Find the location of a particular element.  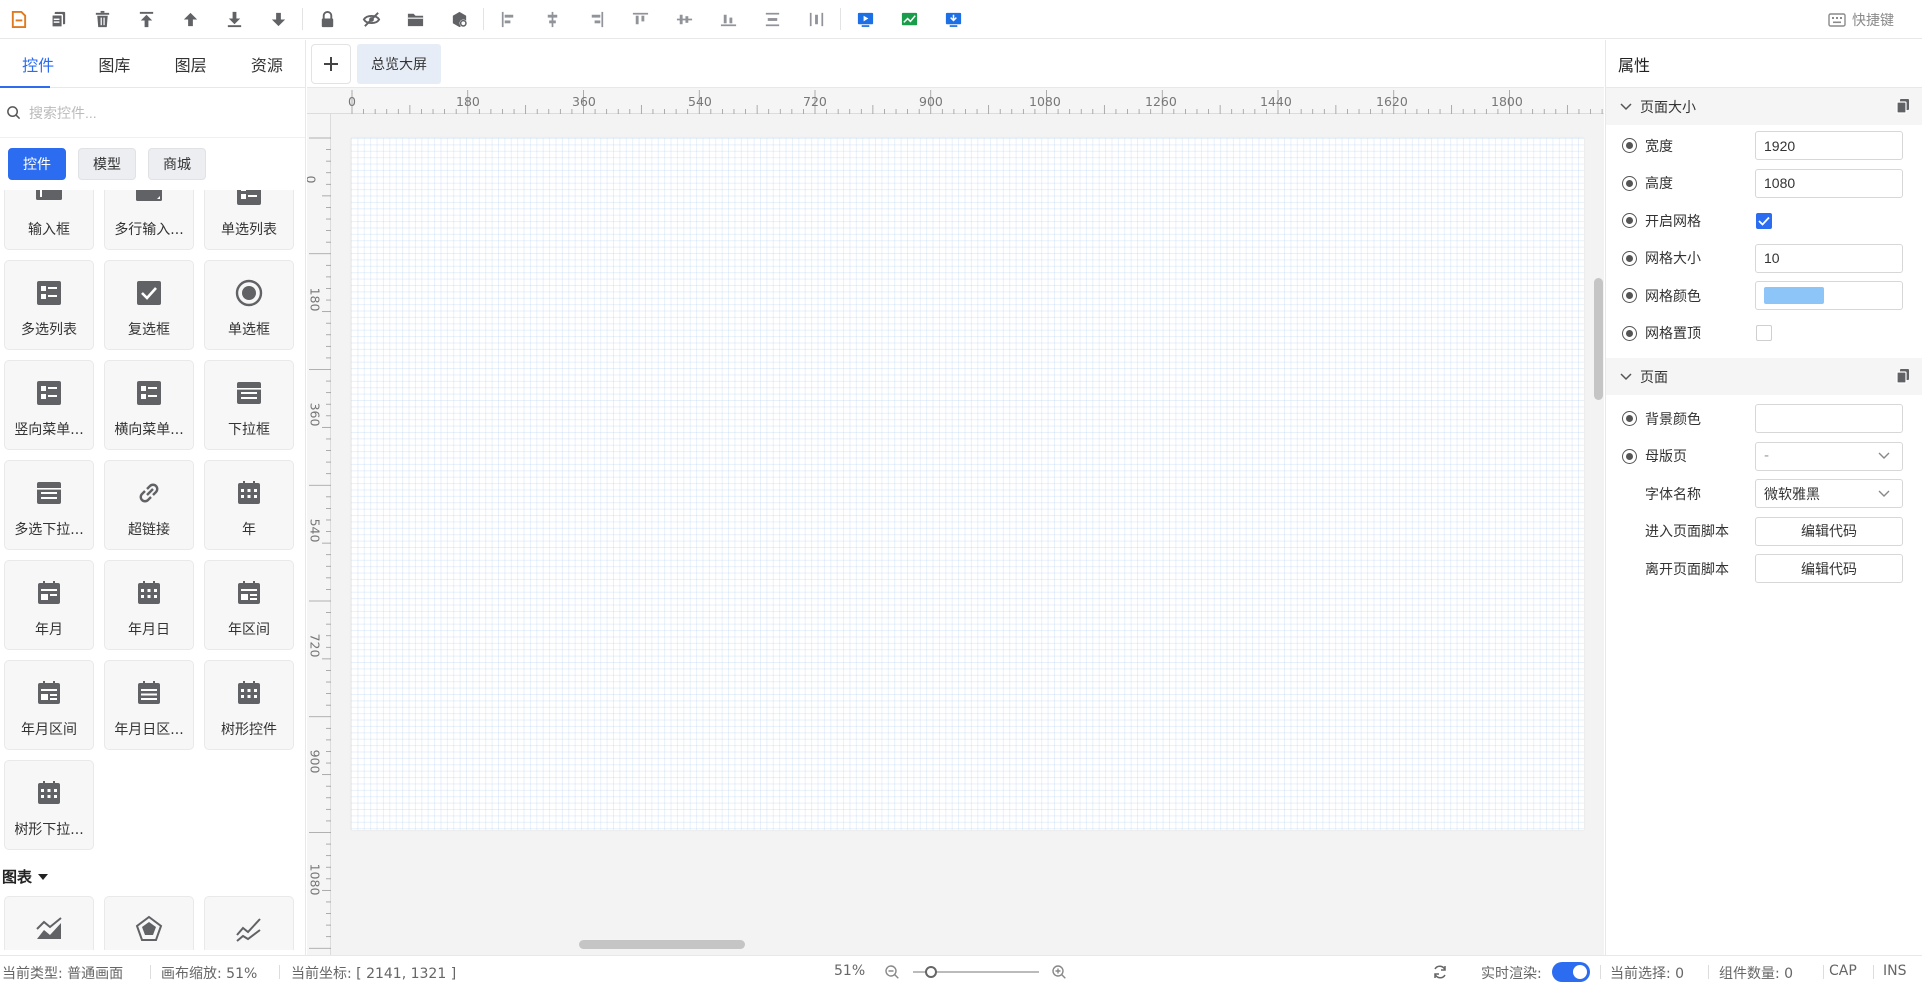

height-field-wrap is located at coordinates (1829, 183).